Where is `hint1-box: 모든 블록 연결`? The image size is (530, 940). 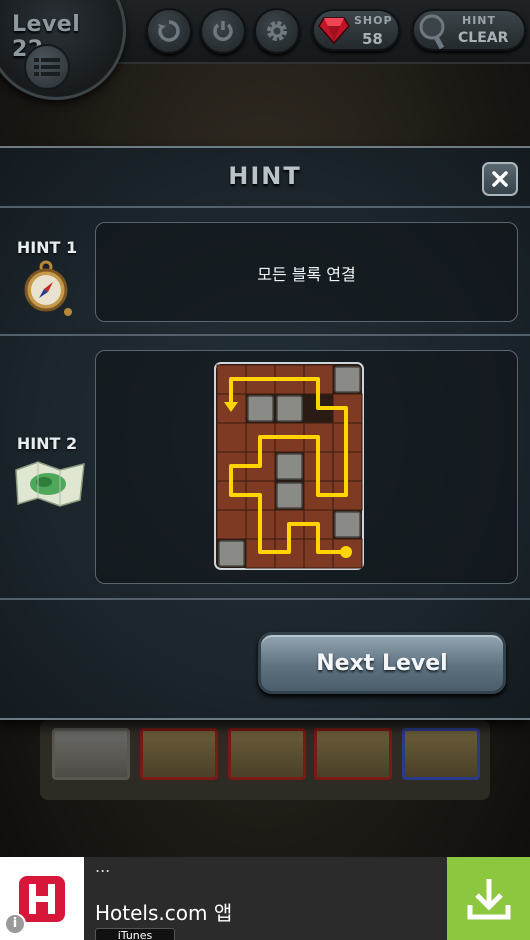
hint1-box: 모든 블록 연결 is located at coordinates (306, 272).